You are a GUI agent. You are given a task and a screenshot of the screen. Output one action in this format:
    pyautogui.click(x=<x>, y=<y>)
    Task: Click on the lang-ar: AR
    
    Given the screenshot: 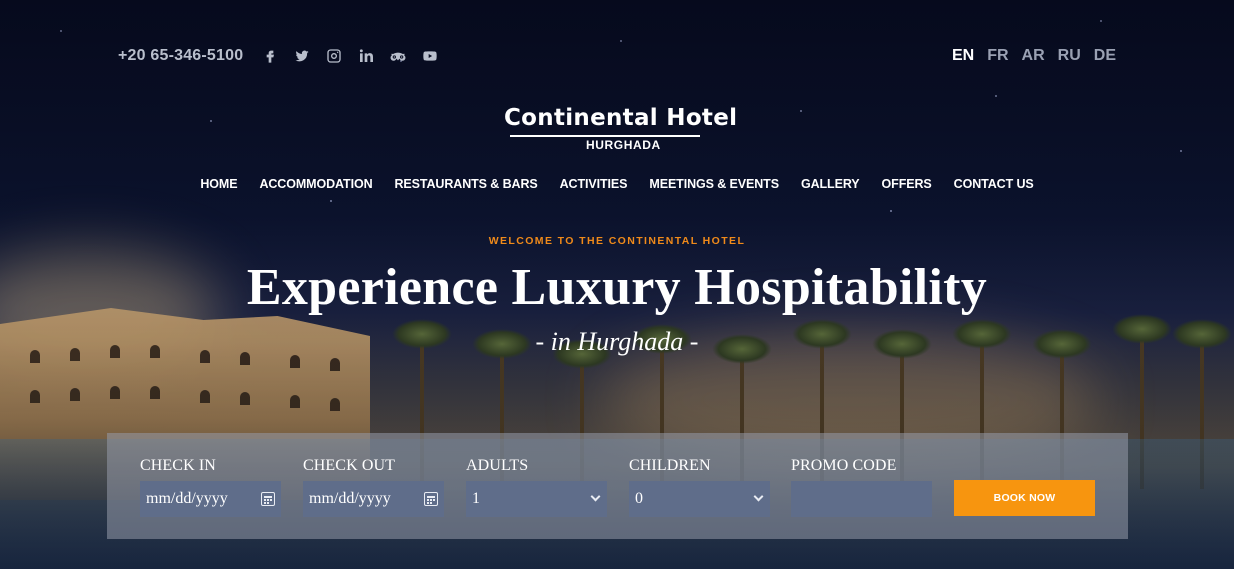 What is the action you would take?
    pyautogui.click(x=1033, y=56)
    